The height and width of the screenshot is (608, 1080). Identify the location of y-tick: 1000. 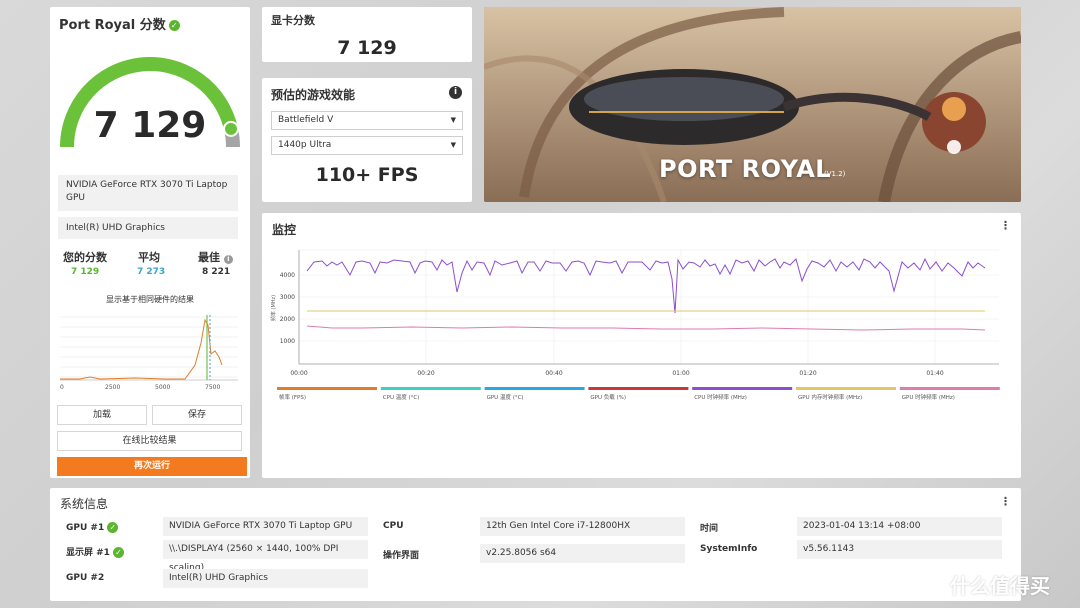
(287, 341).